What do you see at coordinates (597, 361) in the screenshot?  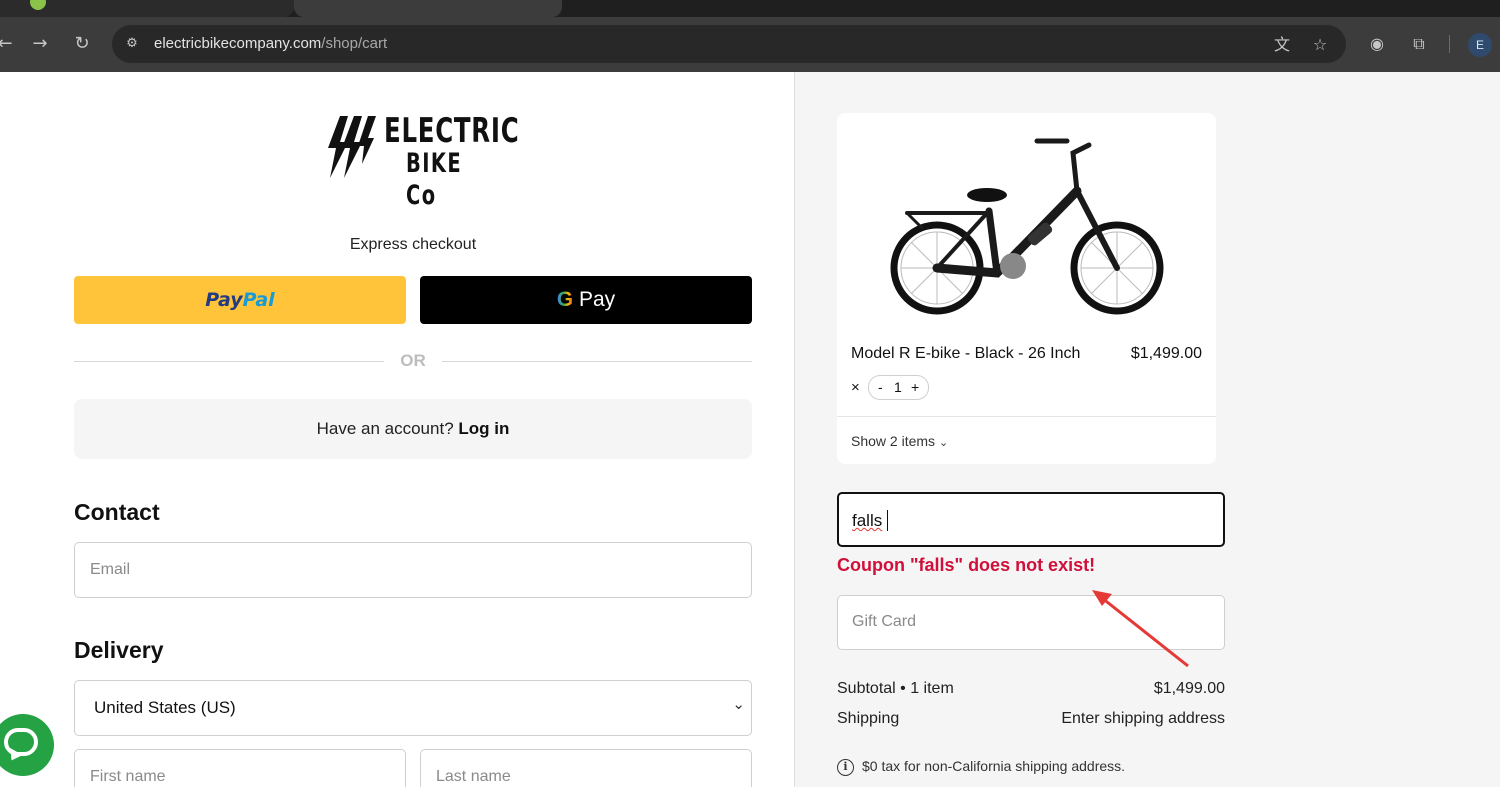 I see `divider-right` at bounding box center [597, 361].